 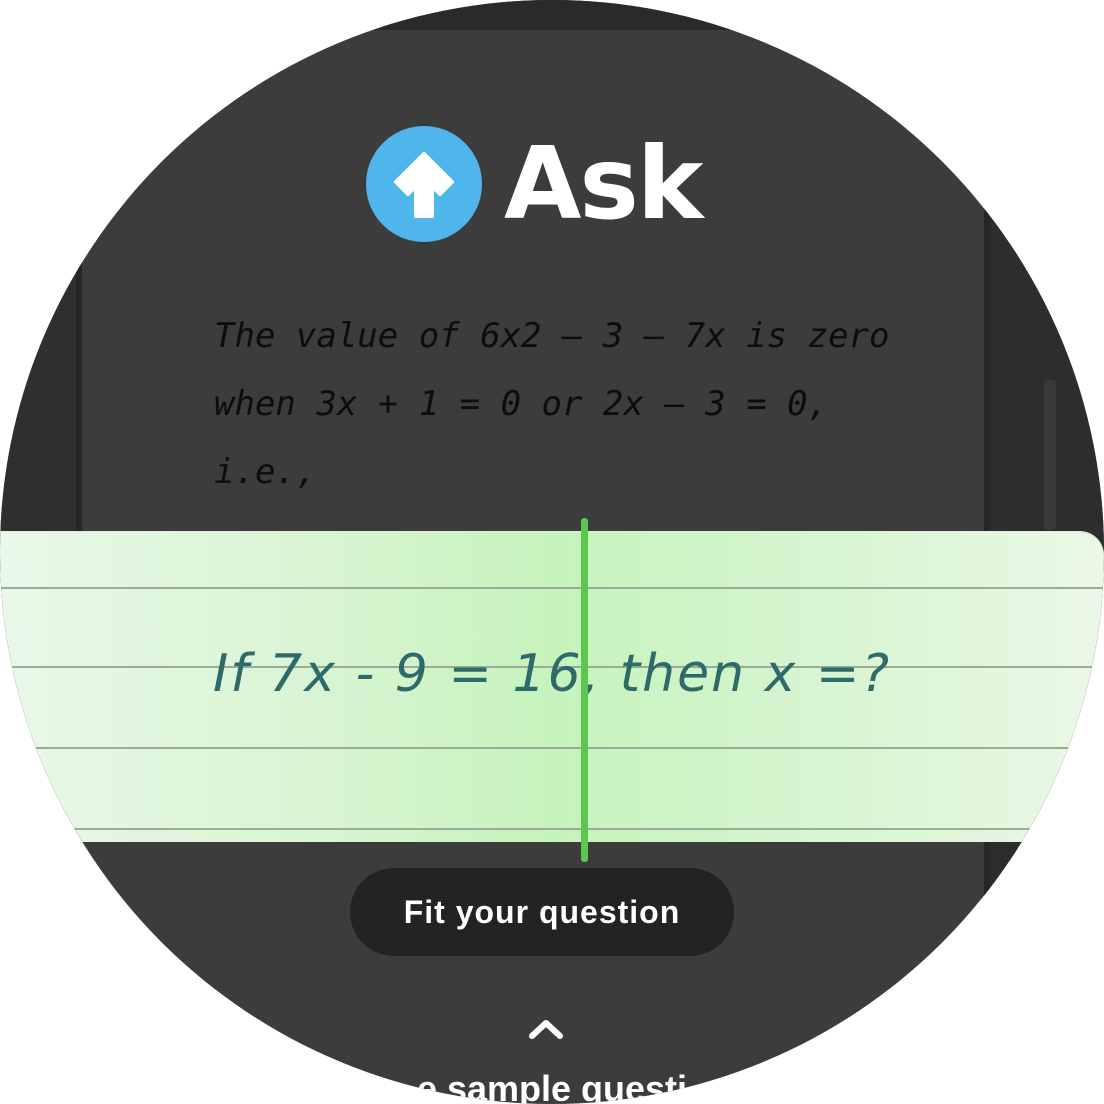 What do you see at coordinates (521, 438) in the screenshot?
I see `document-line: when 3x + 1 = 0 or 2x — 3 = 0, i.e.,` at bounding box center [521, 438].